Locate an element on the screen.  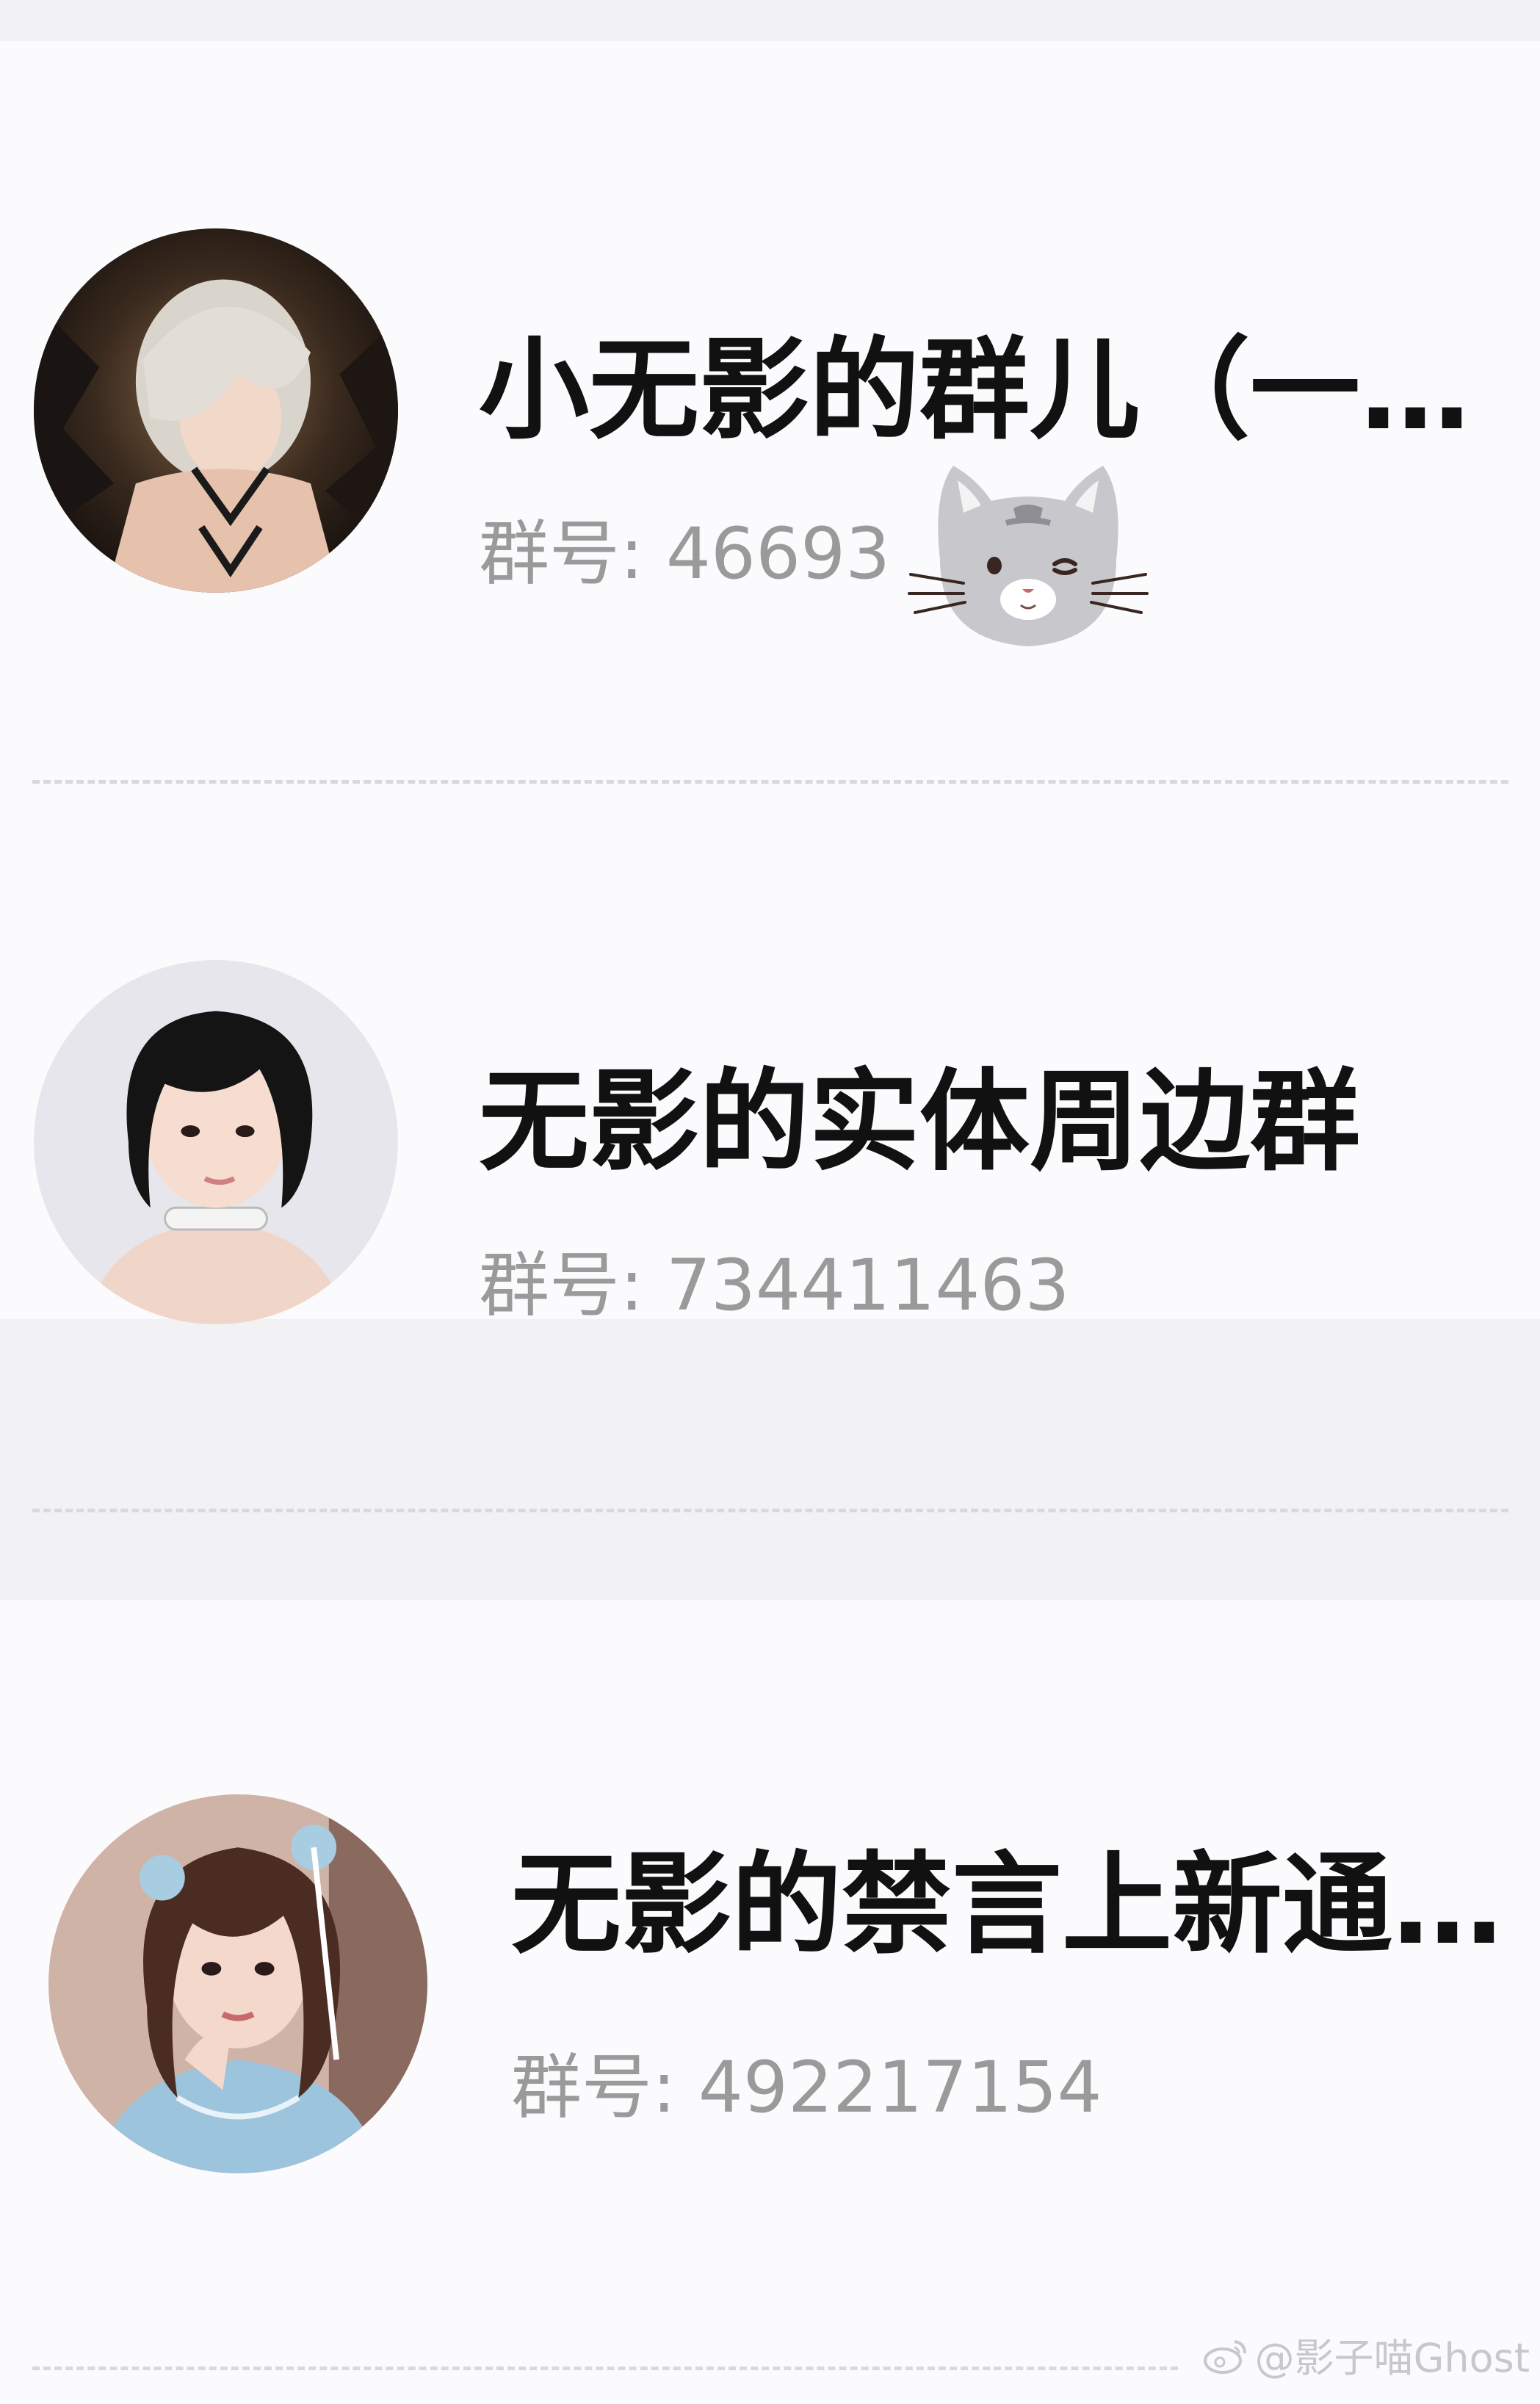
avatar-blue-qipao-icon is located at coordinates (237, 1983).